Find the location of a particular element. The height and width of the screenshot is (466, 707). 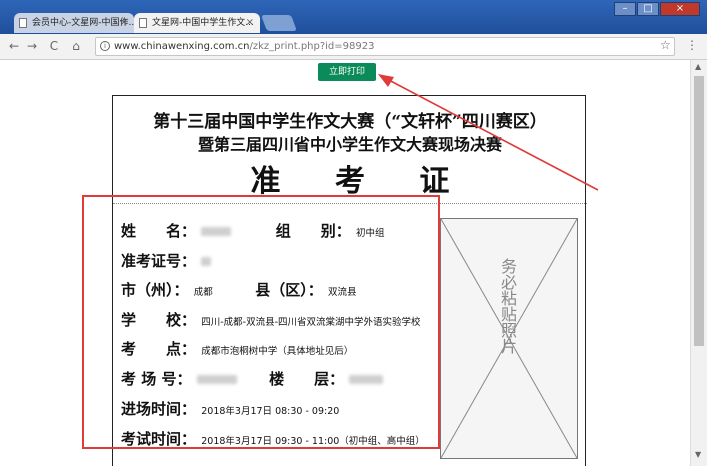

annotation-arrow is located at coordinates (488, 132).